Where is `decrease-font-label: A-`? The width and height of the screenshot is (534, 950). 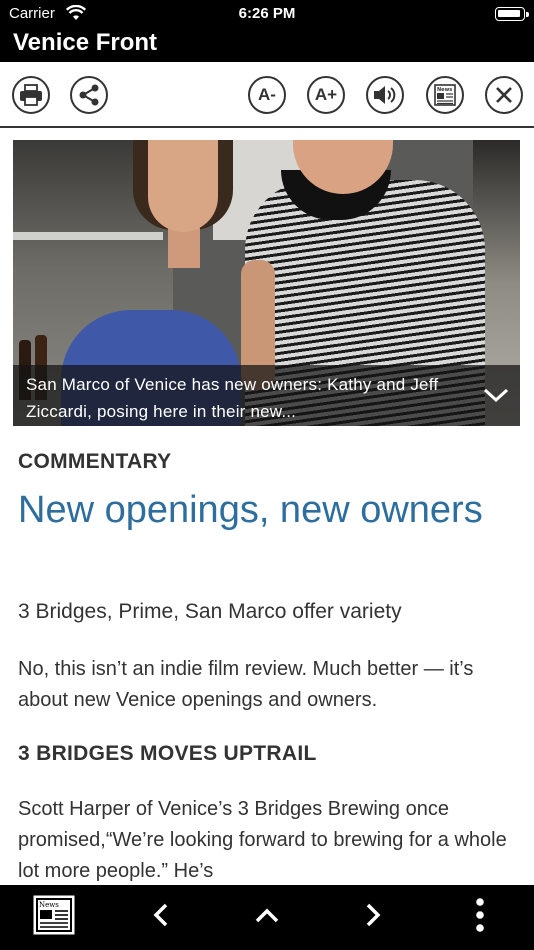
decrease-font-label: A- is located at coordinates (267, 94).